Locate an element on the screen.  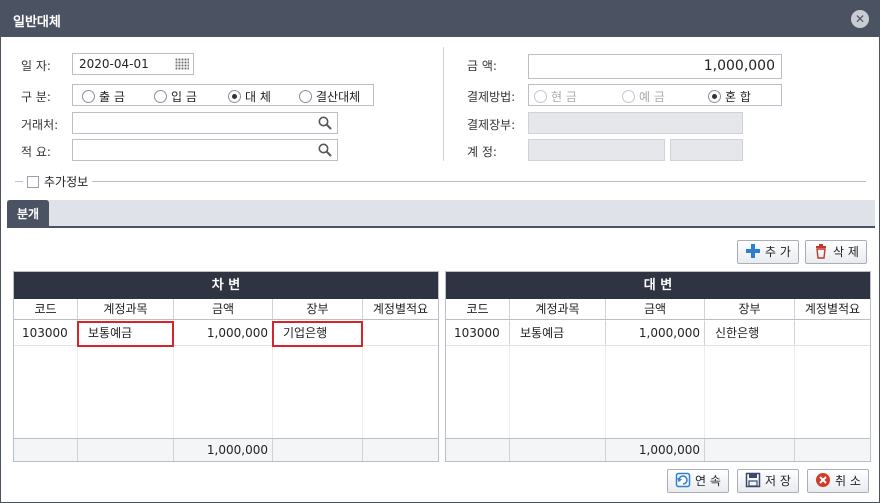
credit-column-headers: 코드 계정과목 금액 장부 계정별적요 is located at coordinates (658, 309).